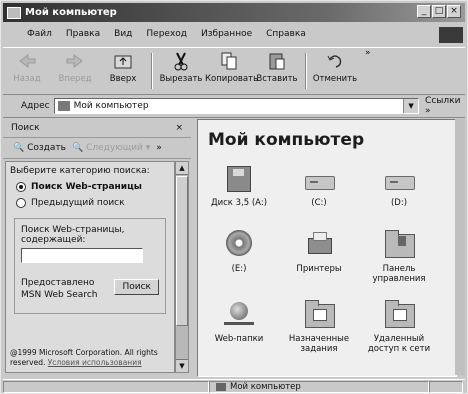 This screenshot has height=394, width=468. Describe the element at coordinates (181, 61) in the screenshot. I see `scissors-icon` at that location.